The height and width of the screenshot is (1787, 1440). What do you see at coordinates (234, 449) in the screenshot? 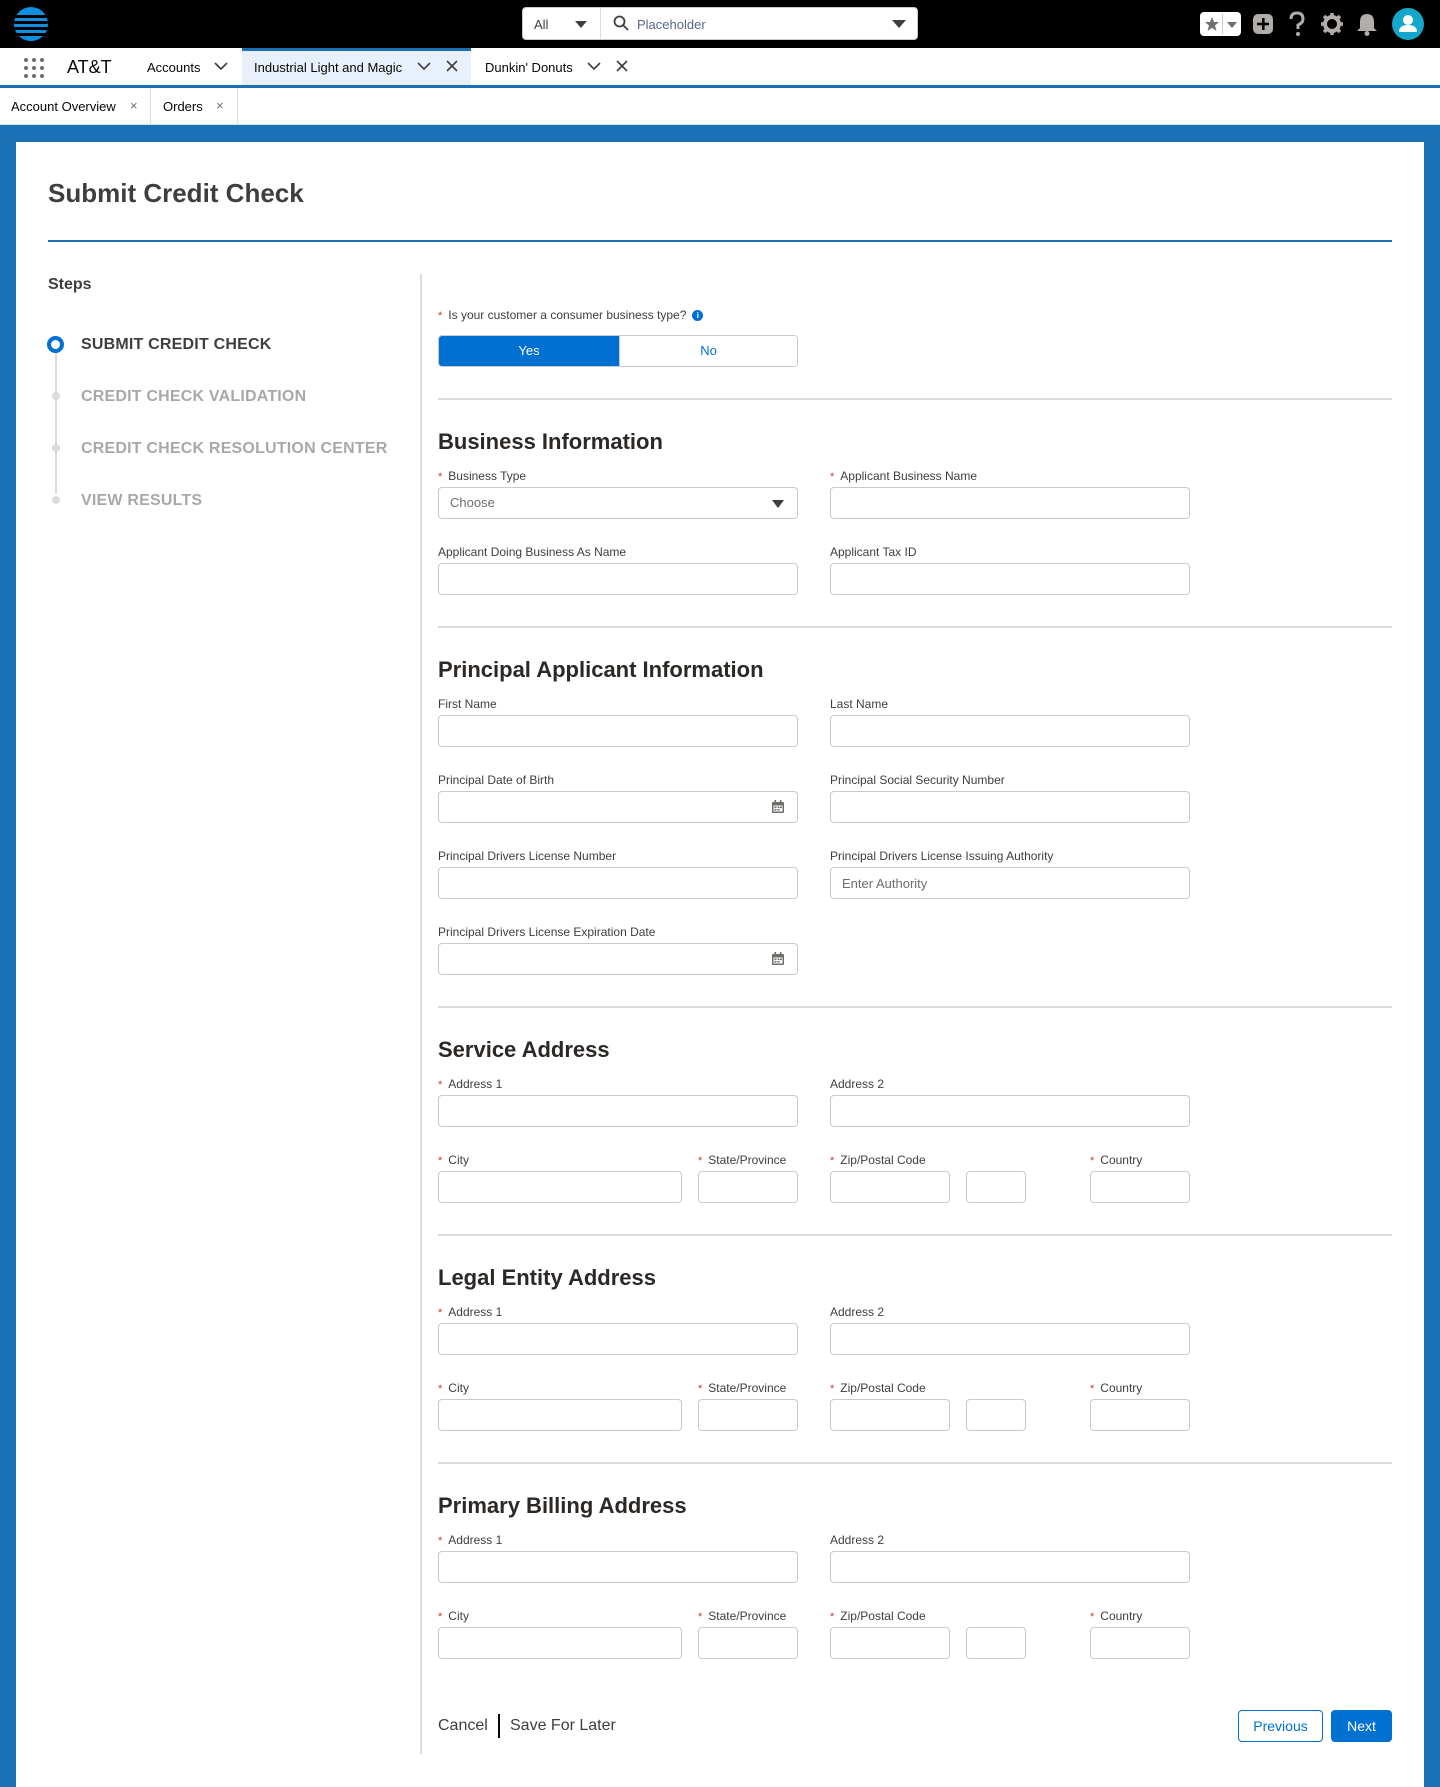
I see `step-credit-check-resolution-center: CREDIT CHECK RESOLUTION CENTER` at bounding box center [234, 449].